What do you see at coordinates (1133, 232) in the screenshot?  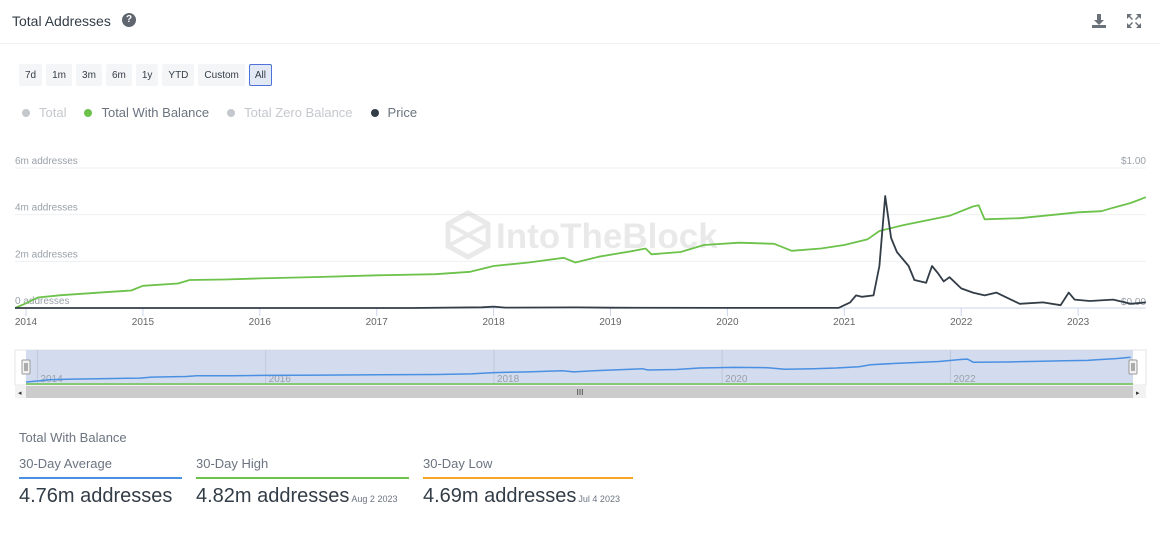 I see `y-axis-right: $1.00$0.00` at bounding box center [1133, 232].